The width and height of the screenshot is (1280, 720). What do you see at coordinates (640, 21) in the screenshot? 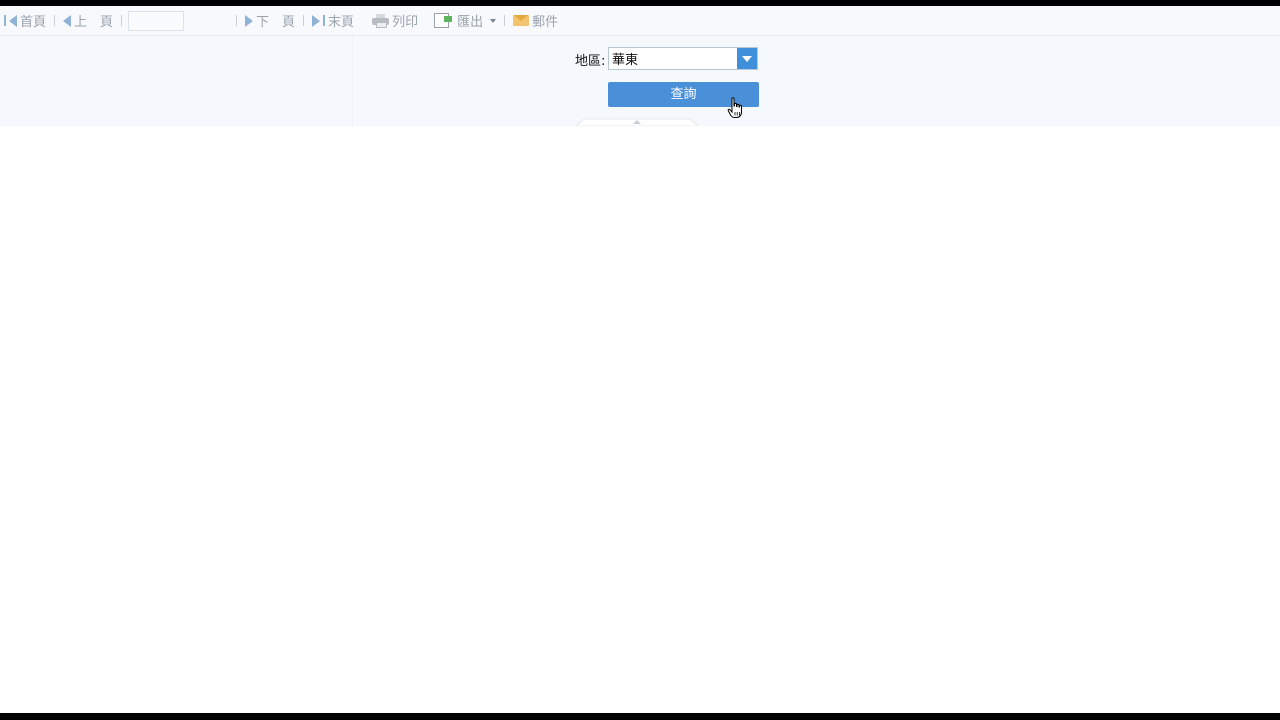
I see `report-toolbar: 首頁 上 頁 下 頁 末頁 列印 匯出 郵件` at bounding box center [640, 21].